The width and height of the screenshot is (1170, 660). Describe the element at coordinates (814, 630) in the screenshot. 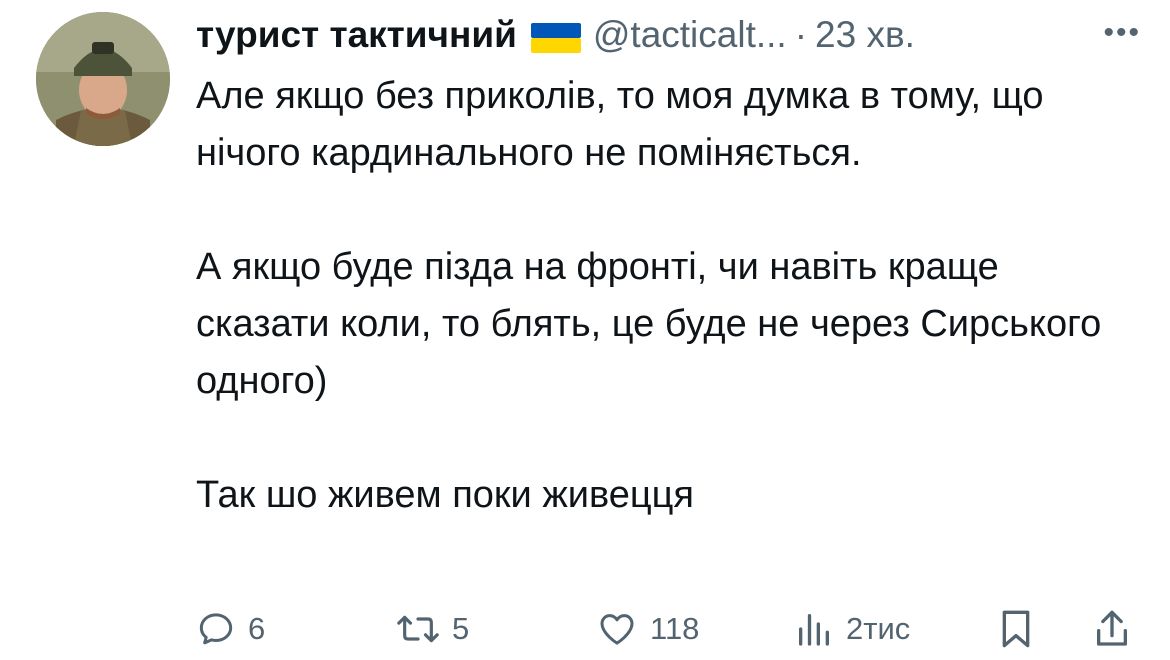

I see `views-icon` at that location.